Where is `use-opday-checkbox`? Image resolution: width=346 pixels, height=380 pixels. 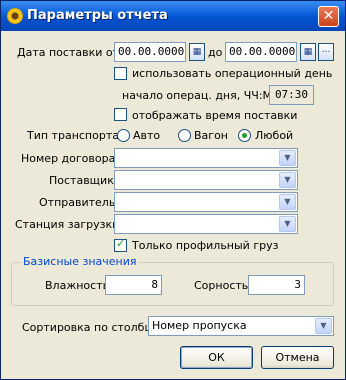 use-opday-checkbox is located at coordinates (120, 73).